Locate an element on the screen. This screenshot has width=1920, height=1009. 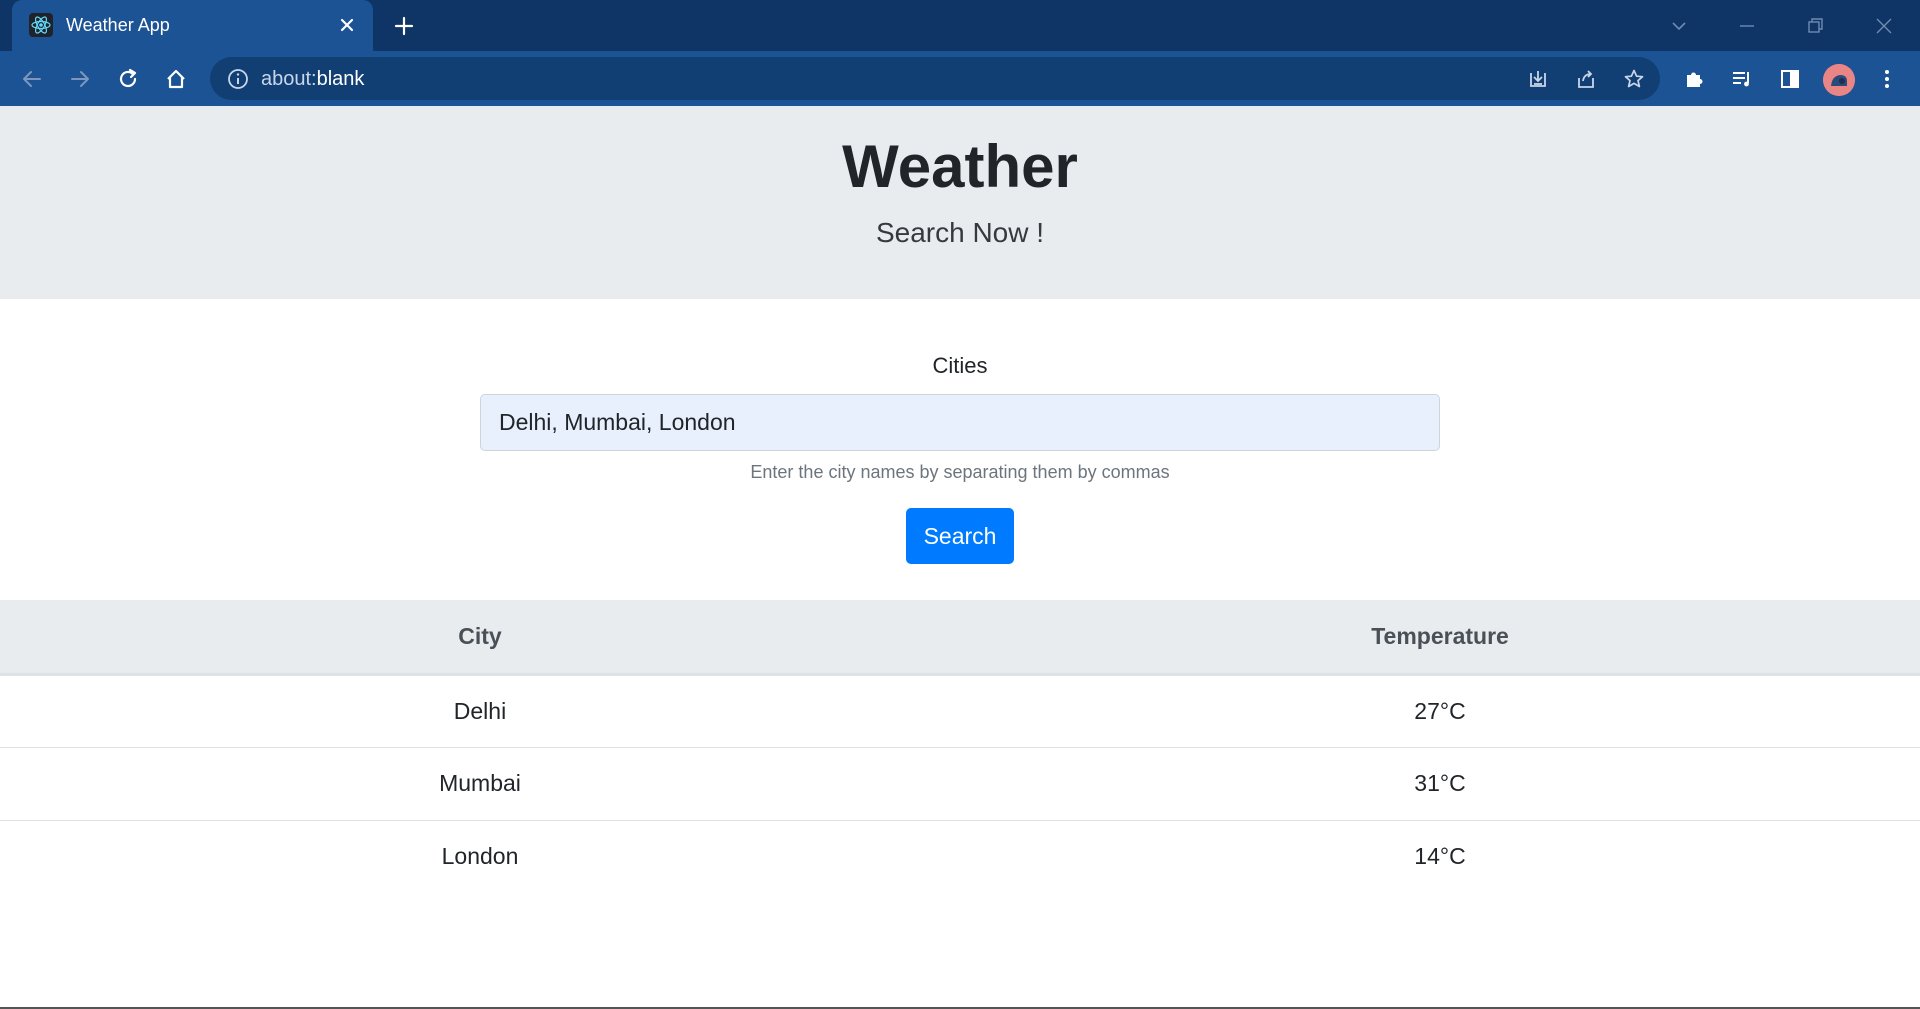
browser-tabstrip: Weather App is located at coordinates (960, 25).